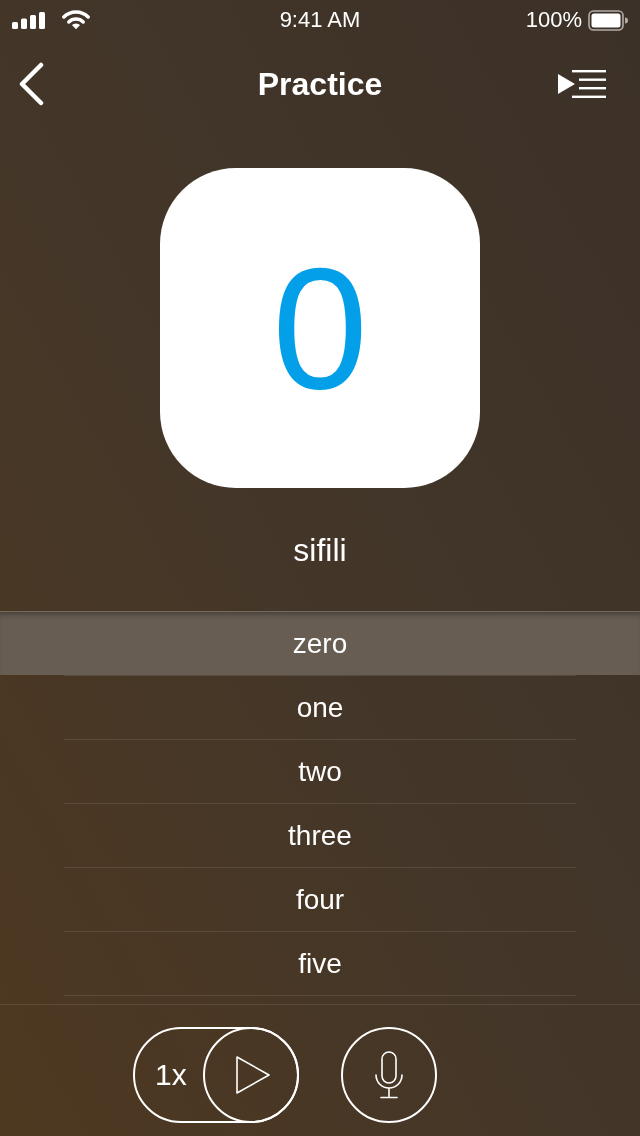 This screenshot has width=640, height=1136. What do you see at coordinates (320, 643) in the screenshot?
I see `answer-option: zero` at bounding box center [320, 643].